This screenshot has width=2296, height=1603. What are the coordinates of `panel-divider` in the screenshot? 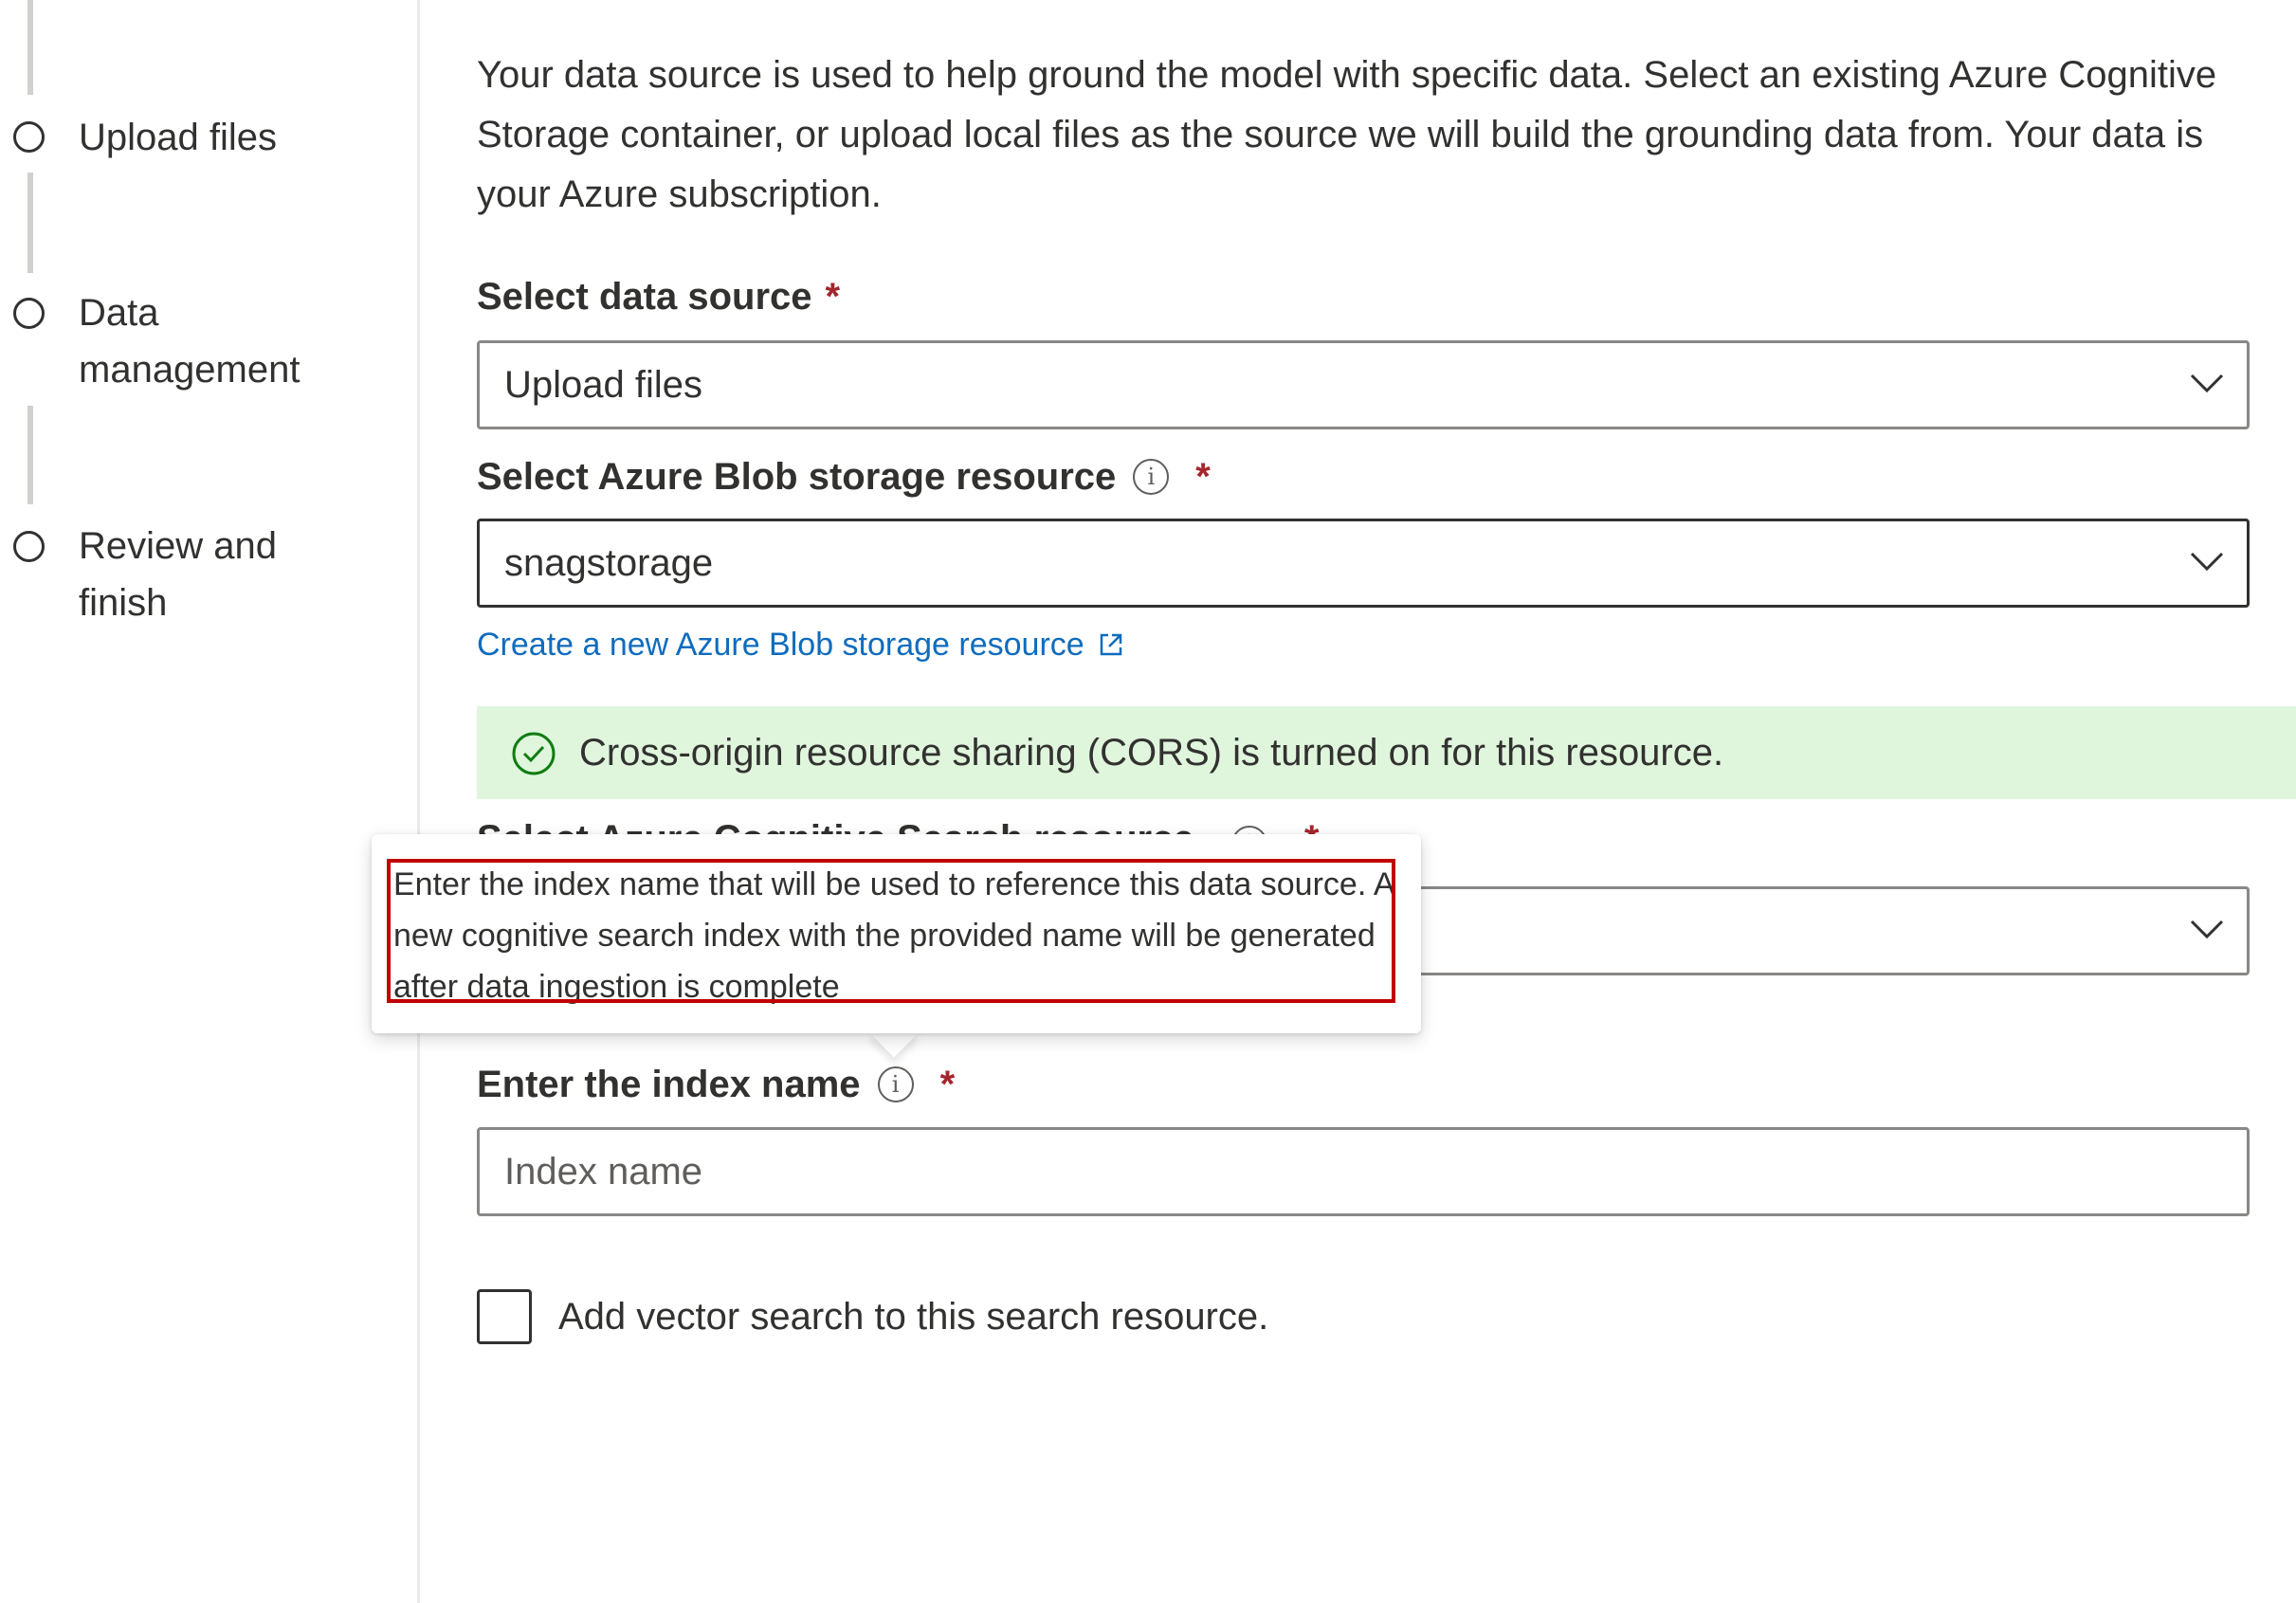 It's located at (418, 801).